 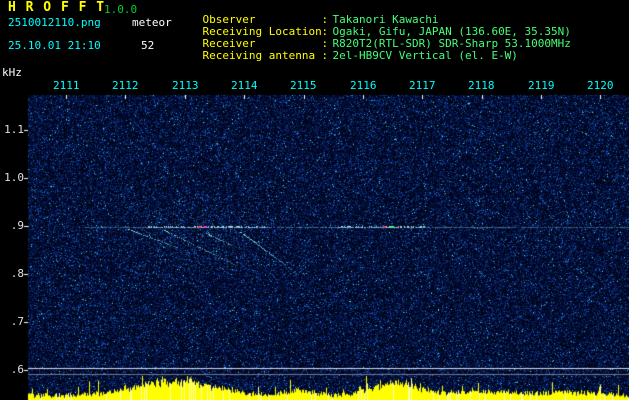 What do you see at coordinates (600, 85) in the screenshot?
I see `x-tick-label: 2120` at bounding box center [600, 85].